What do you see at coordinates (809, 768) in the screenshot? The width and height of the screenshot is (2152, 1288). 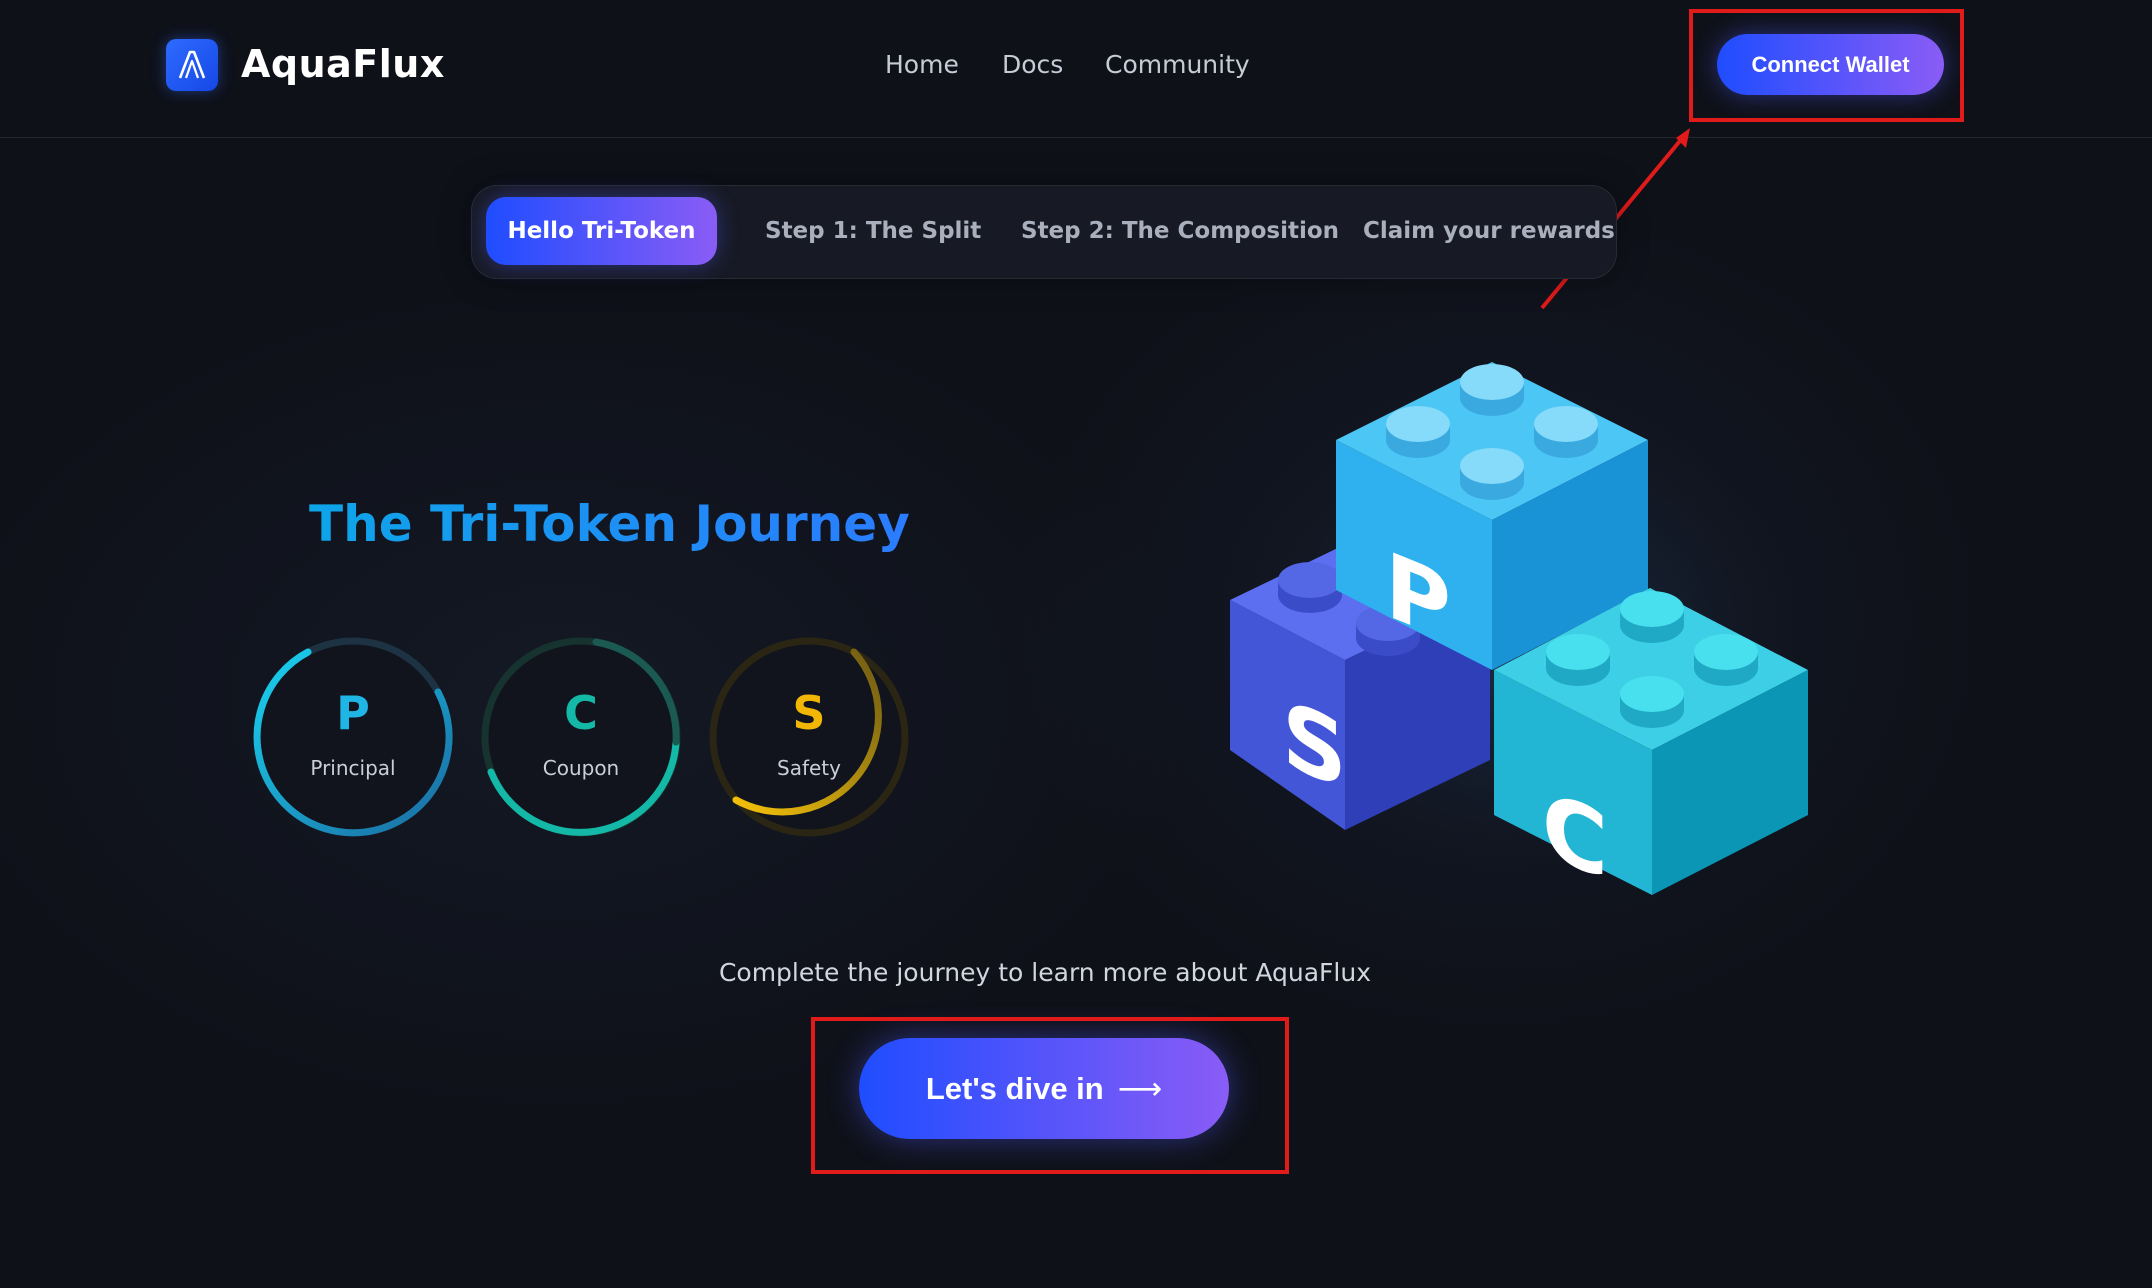 I see `safety-label: Safety` at bounding box center [809, 768].